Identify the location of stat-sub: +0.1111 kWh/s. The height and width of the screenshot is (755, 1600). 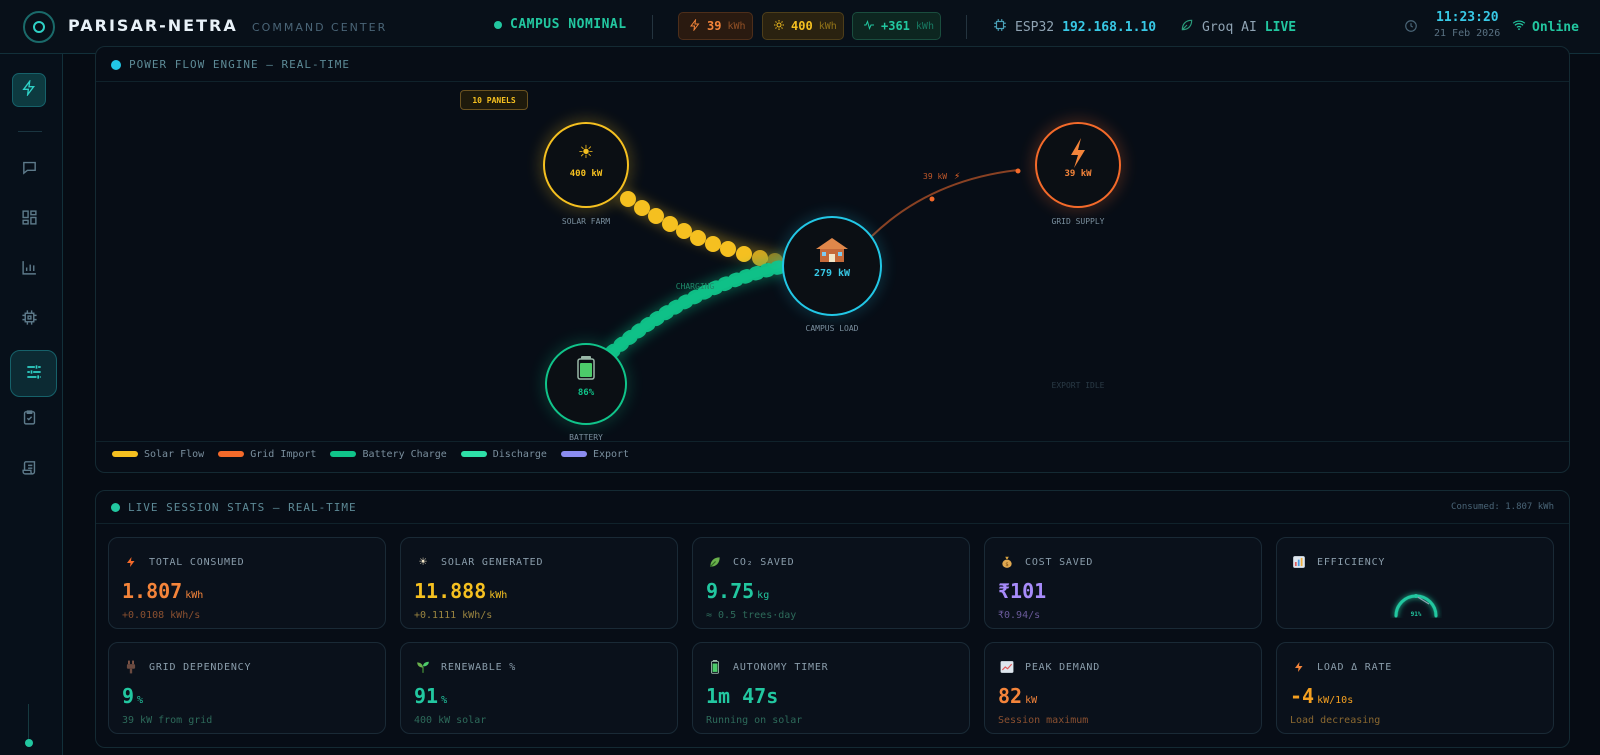
(453, 615).